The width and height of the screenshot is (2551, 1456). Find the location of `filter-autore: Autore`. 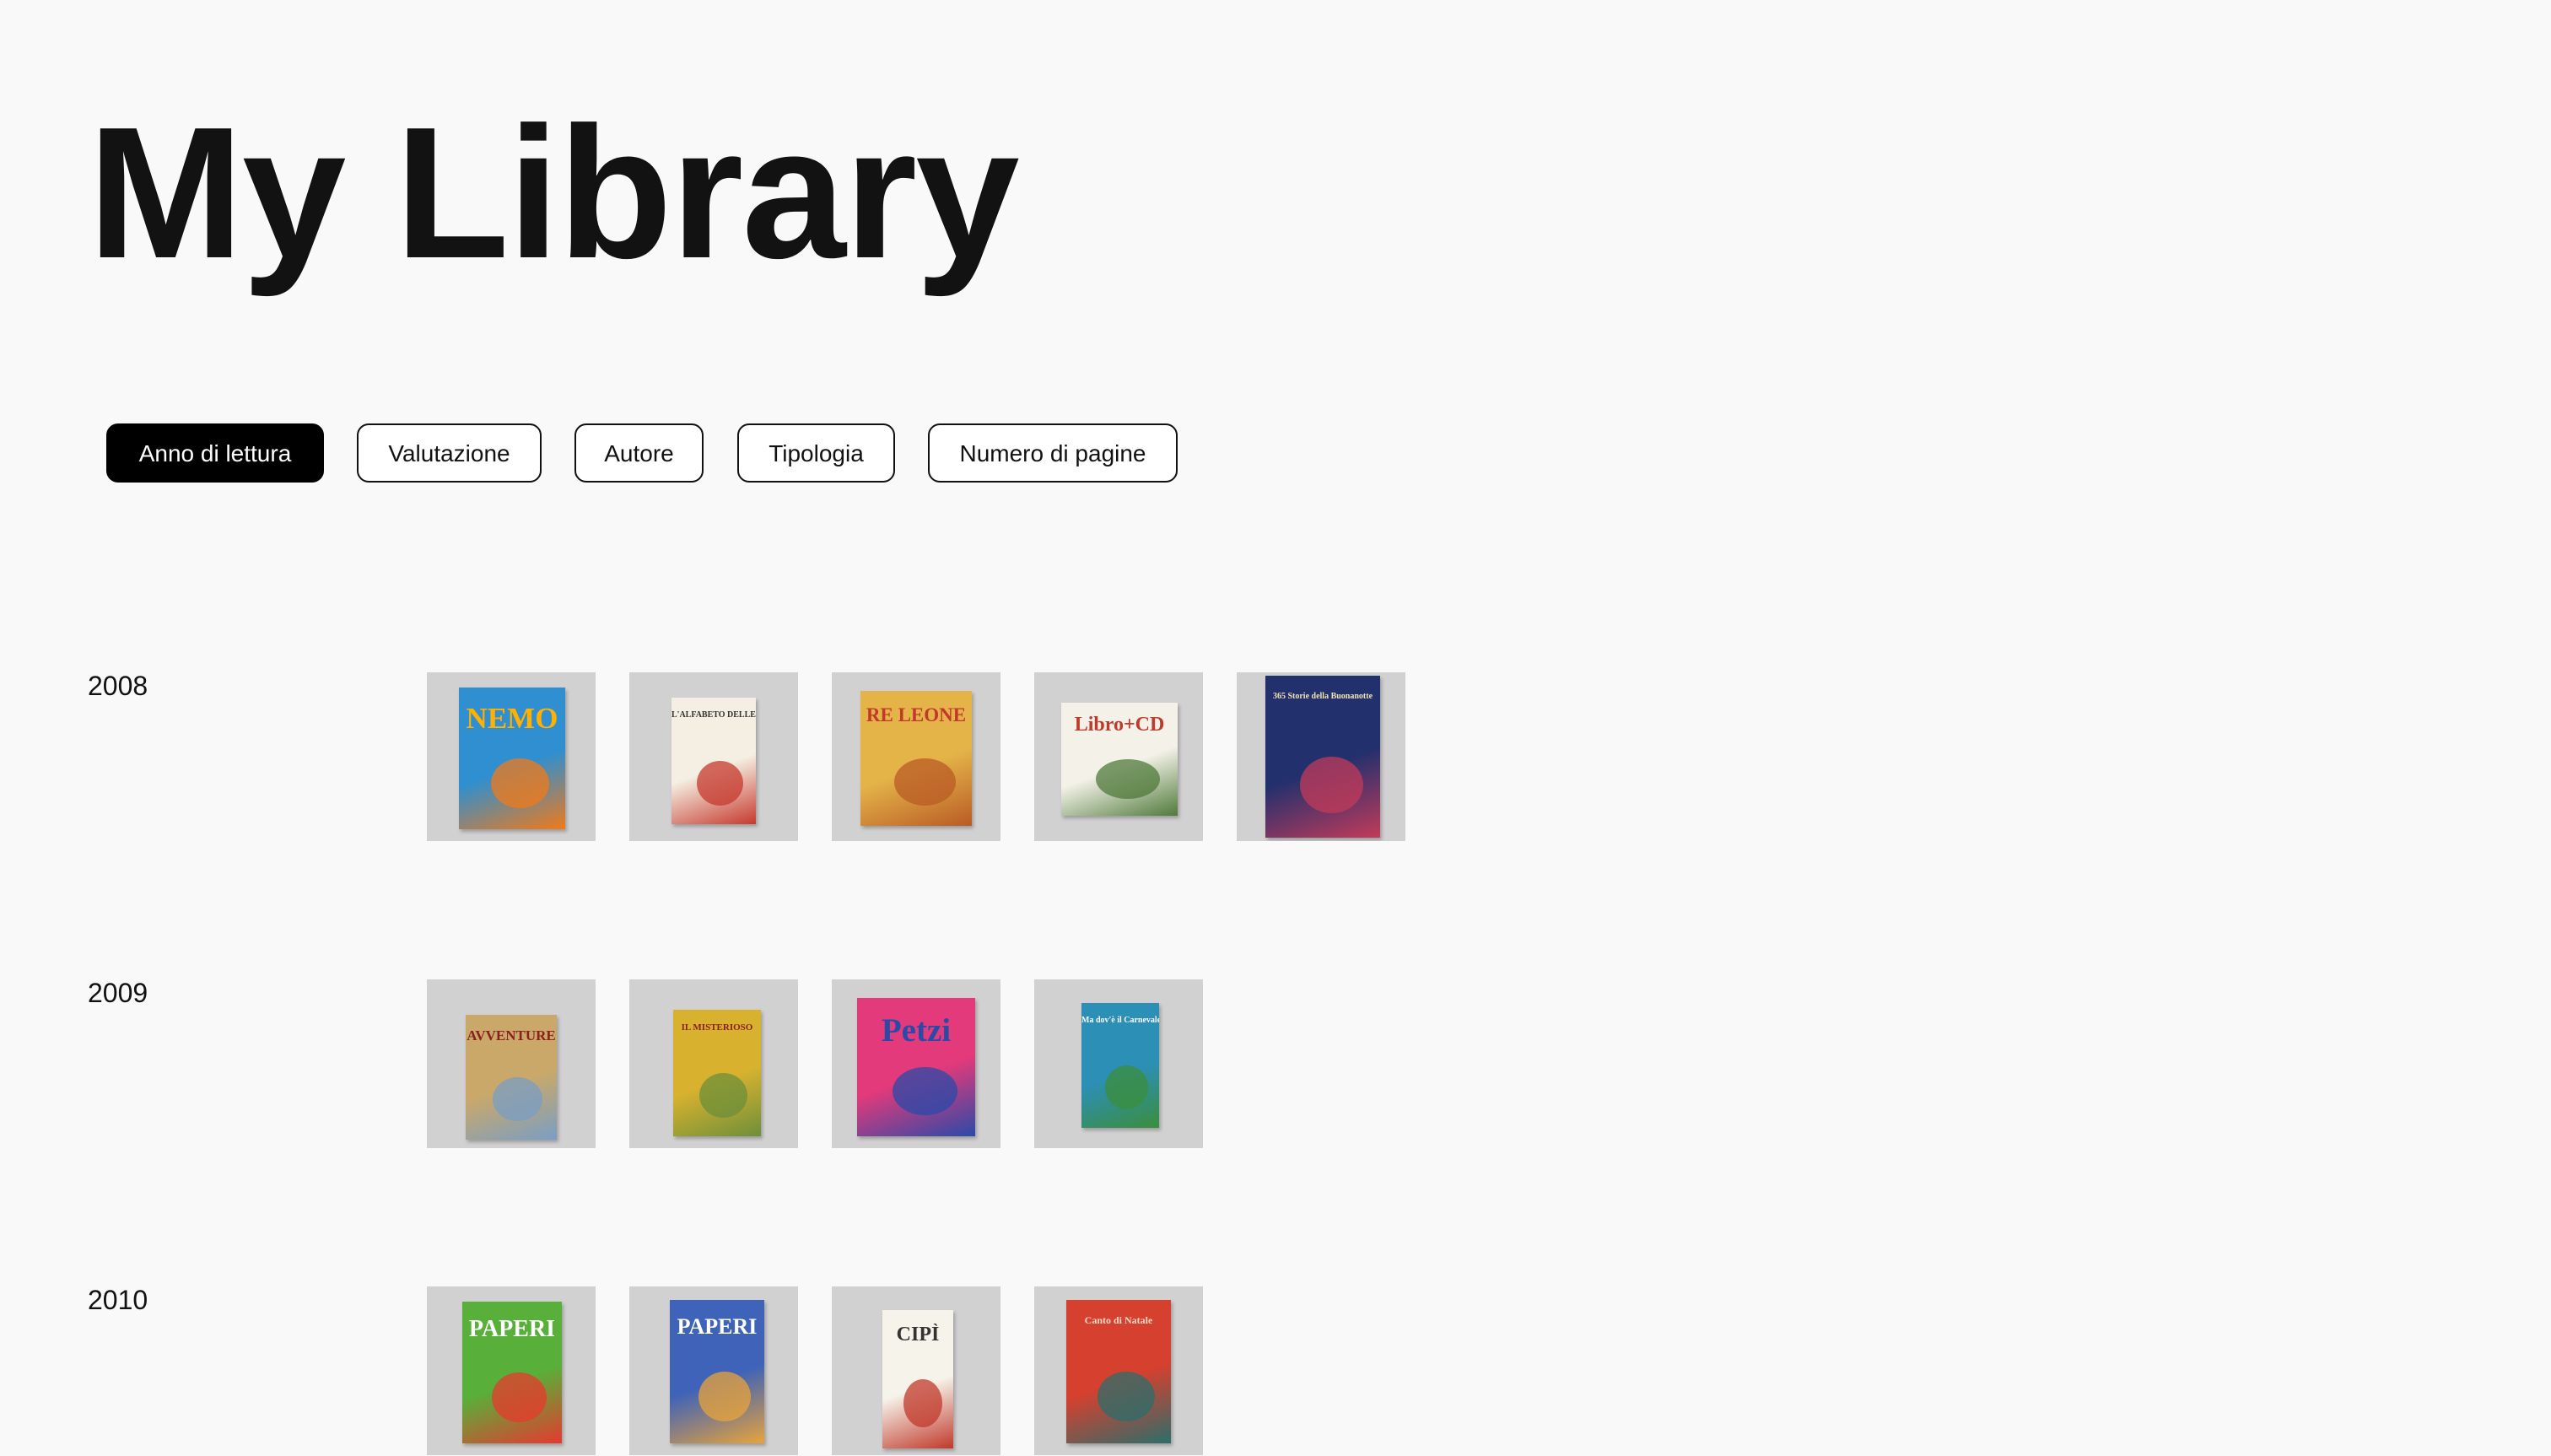

filter-autore: Autore is located at coordinates (639, 453).